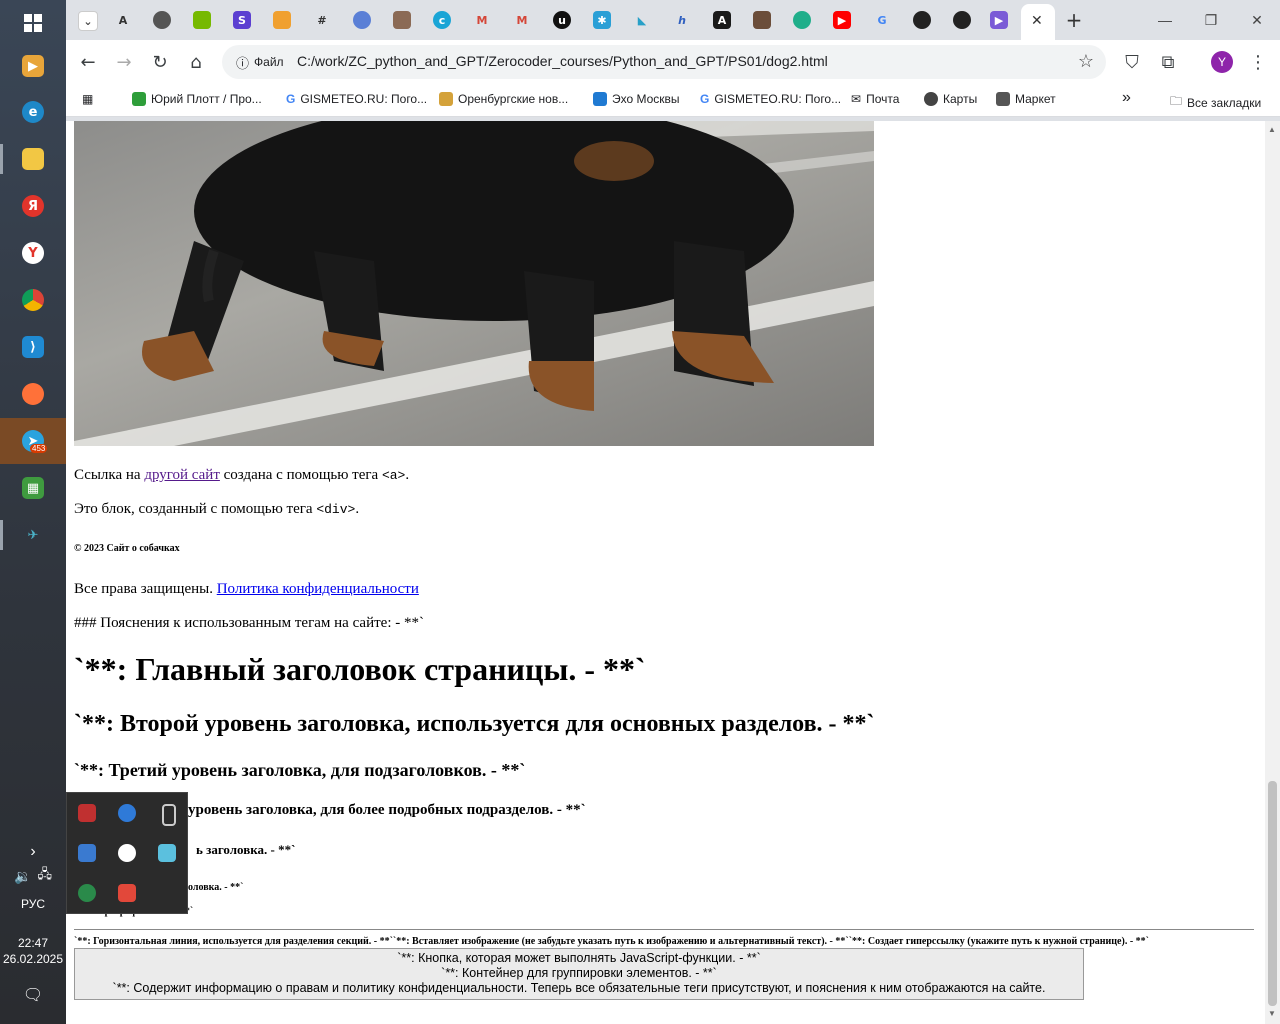 The image size is (1280, 1024). Describe the element at coordinates (127, 853) in the screenshot. I see `yandex-browser-icon` at that location.